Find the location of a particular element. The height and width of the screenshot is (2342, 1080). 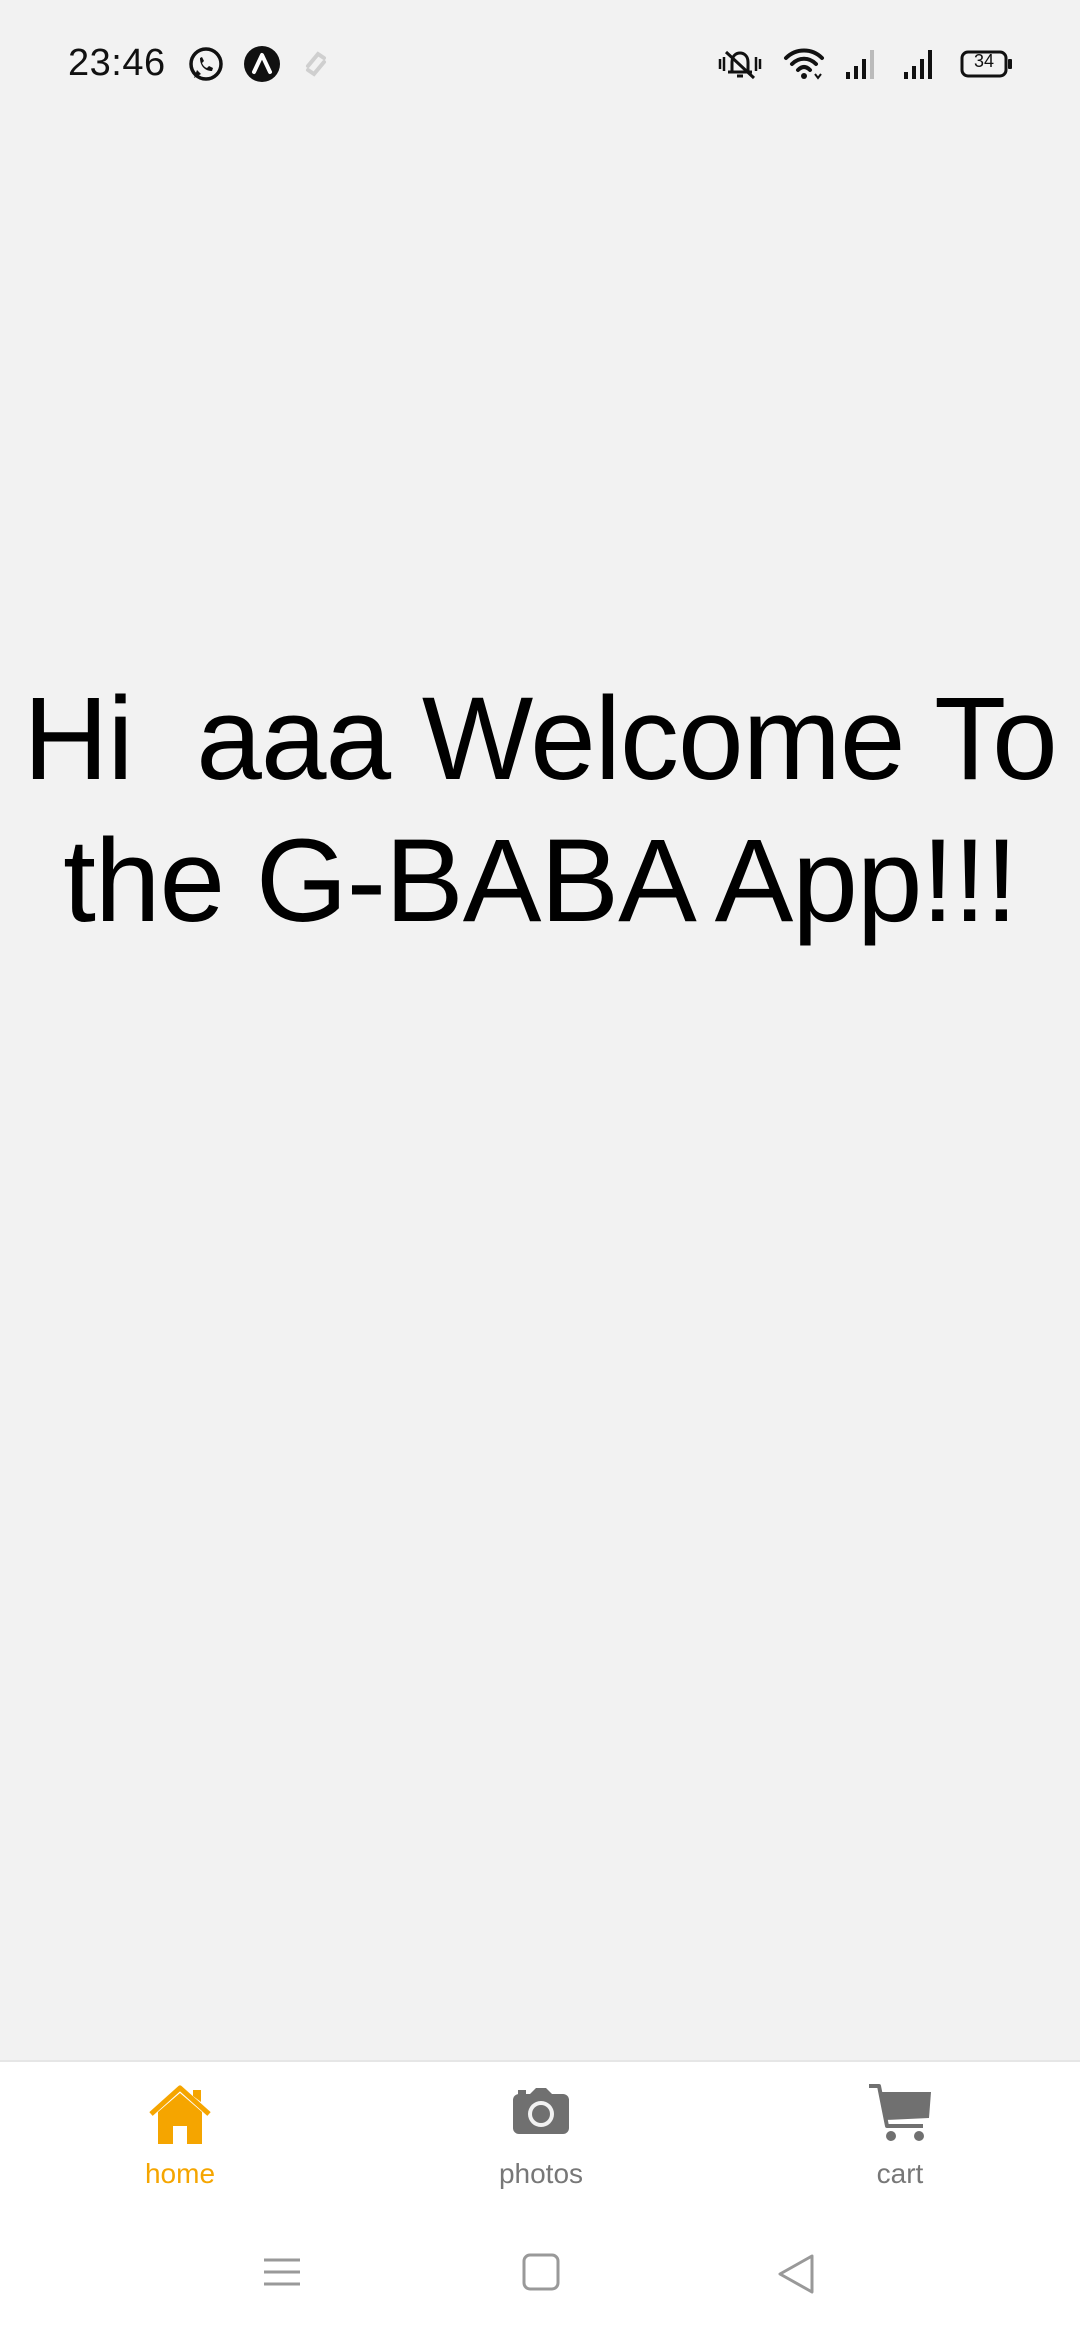

tab-home-label: home is located at coordinates (180, 2173).